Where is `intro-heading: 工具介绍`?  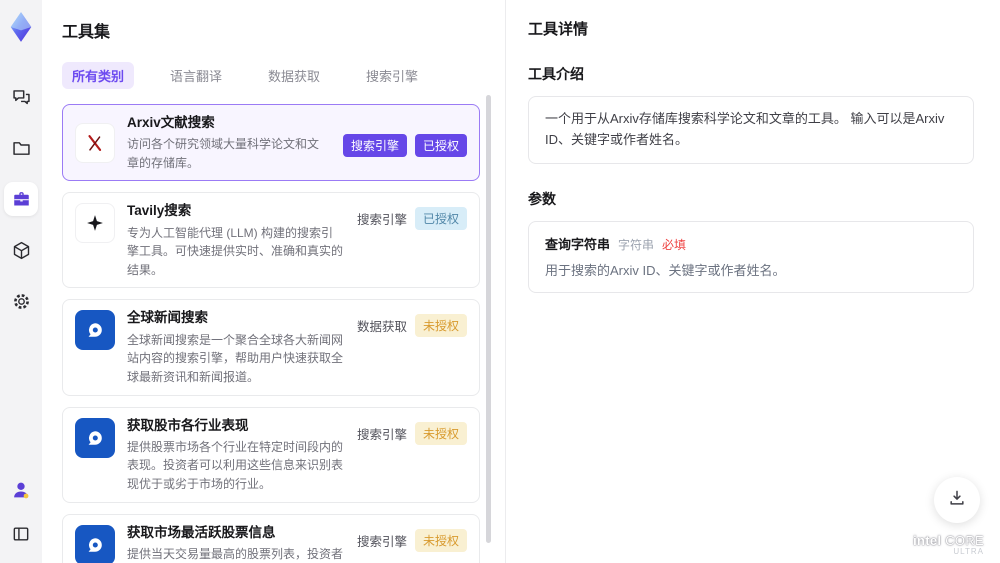 intro-heading: 工具介绍 is located at coordinates (556, 74).